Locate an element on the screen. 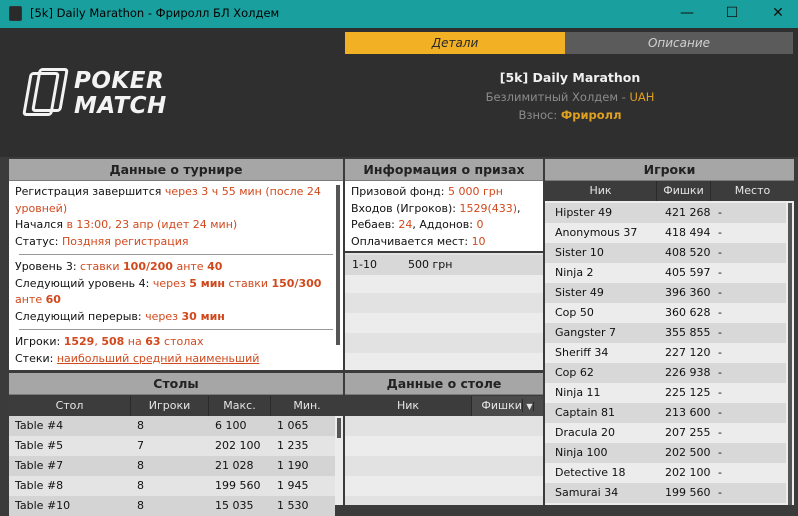 The image size is (798, 516). table-row: Table #4 8 6 100 1 065 is located at coordinates (172, 426).